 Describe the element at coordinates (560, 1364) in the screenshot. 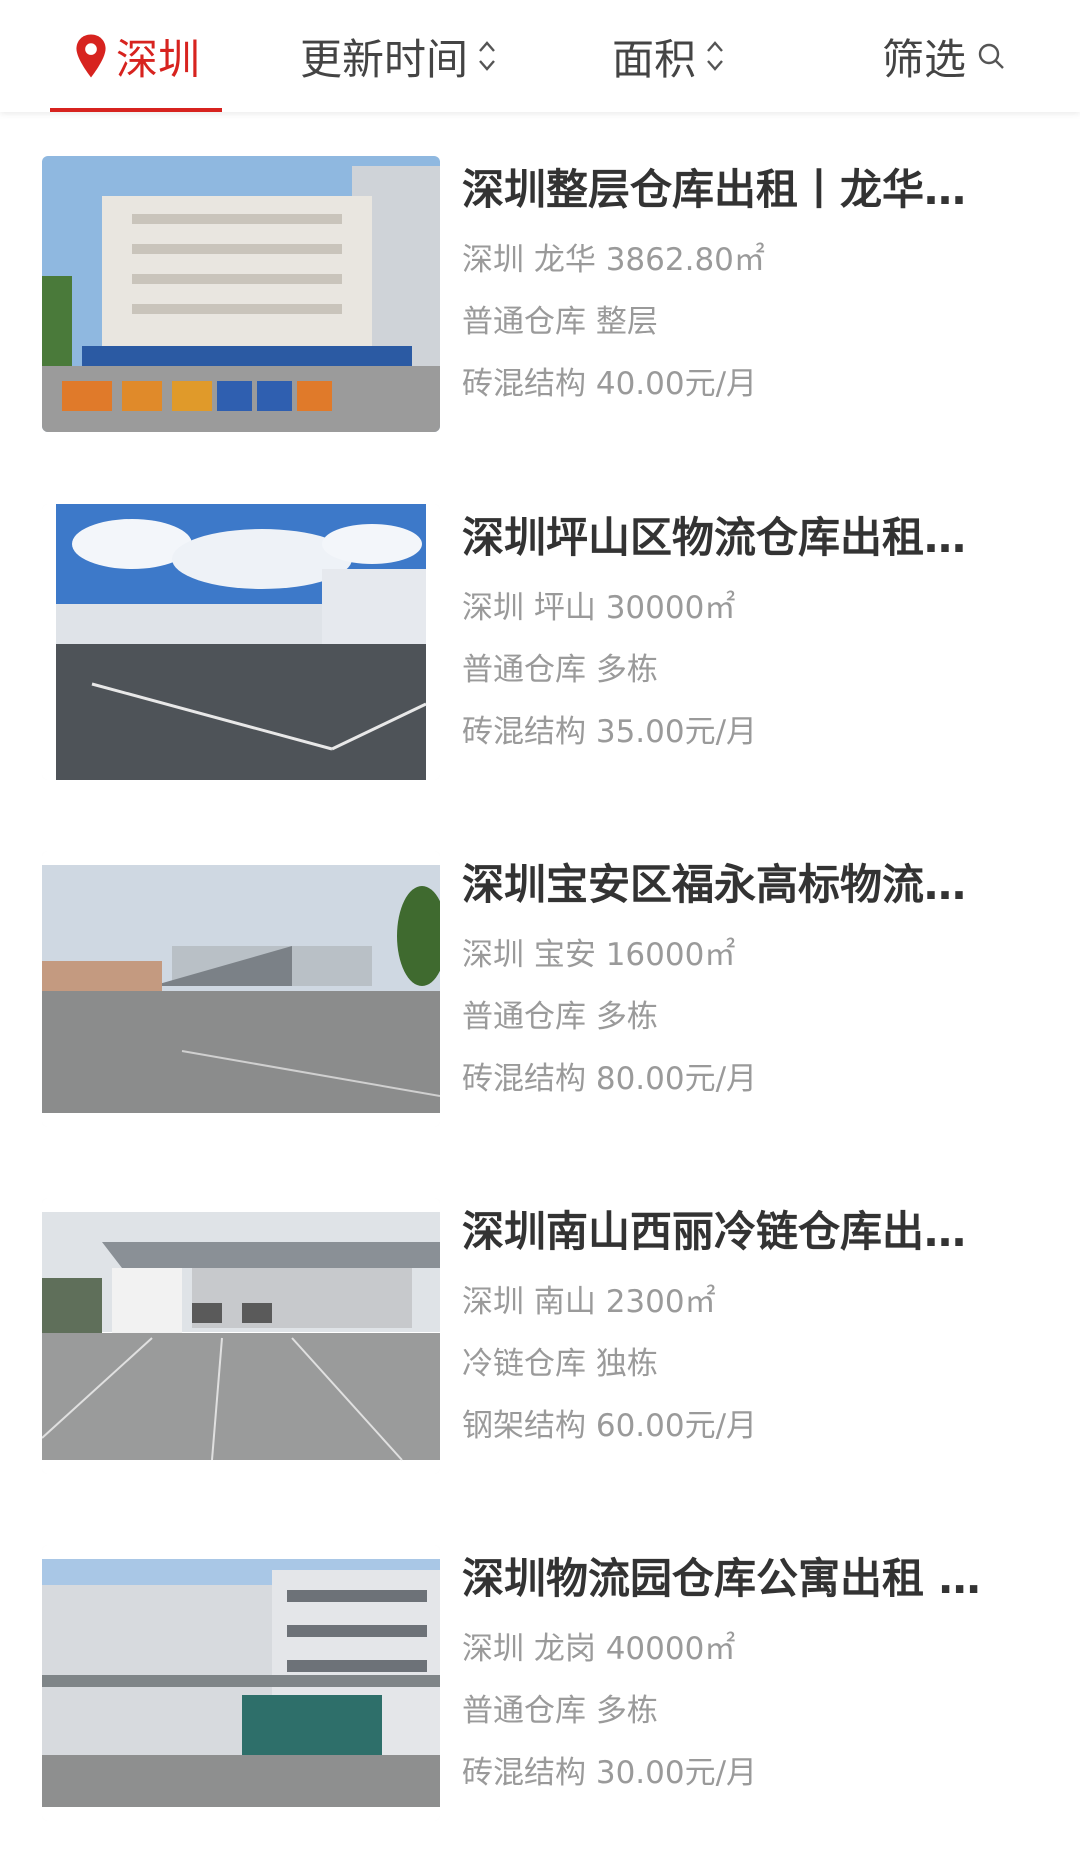

I see `listing-type: 冷链仓库 独栋` at that location.